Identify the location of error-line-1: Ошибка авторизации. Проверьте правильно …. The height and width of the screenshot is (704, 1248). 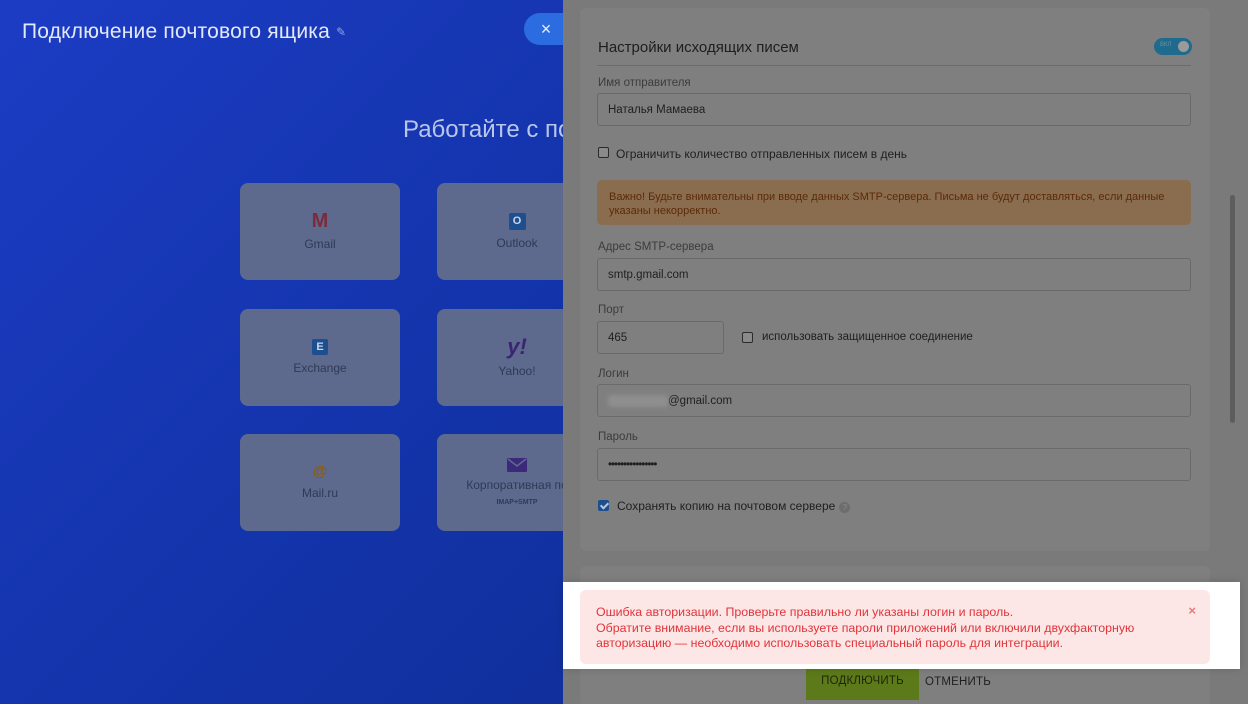
(805, 612).